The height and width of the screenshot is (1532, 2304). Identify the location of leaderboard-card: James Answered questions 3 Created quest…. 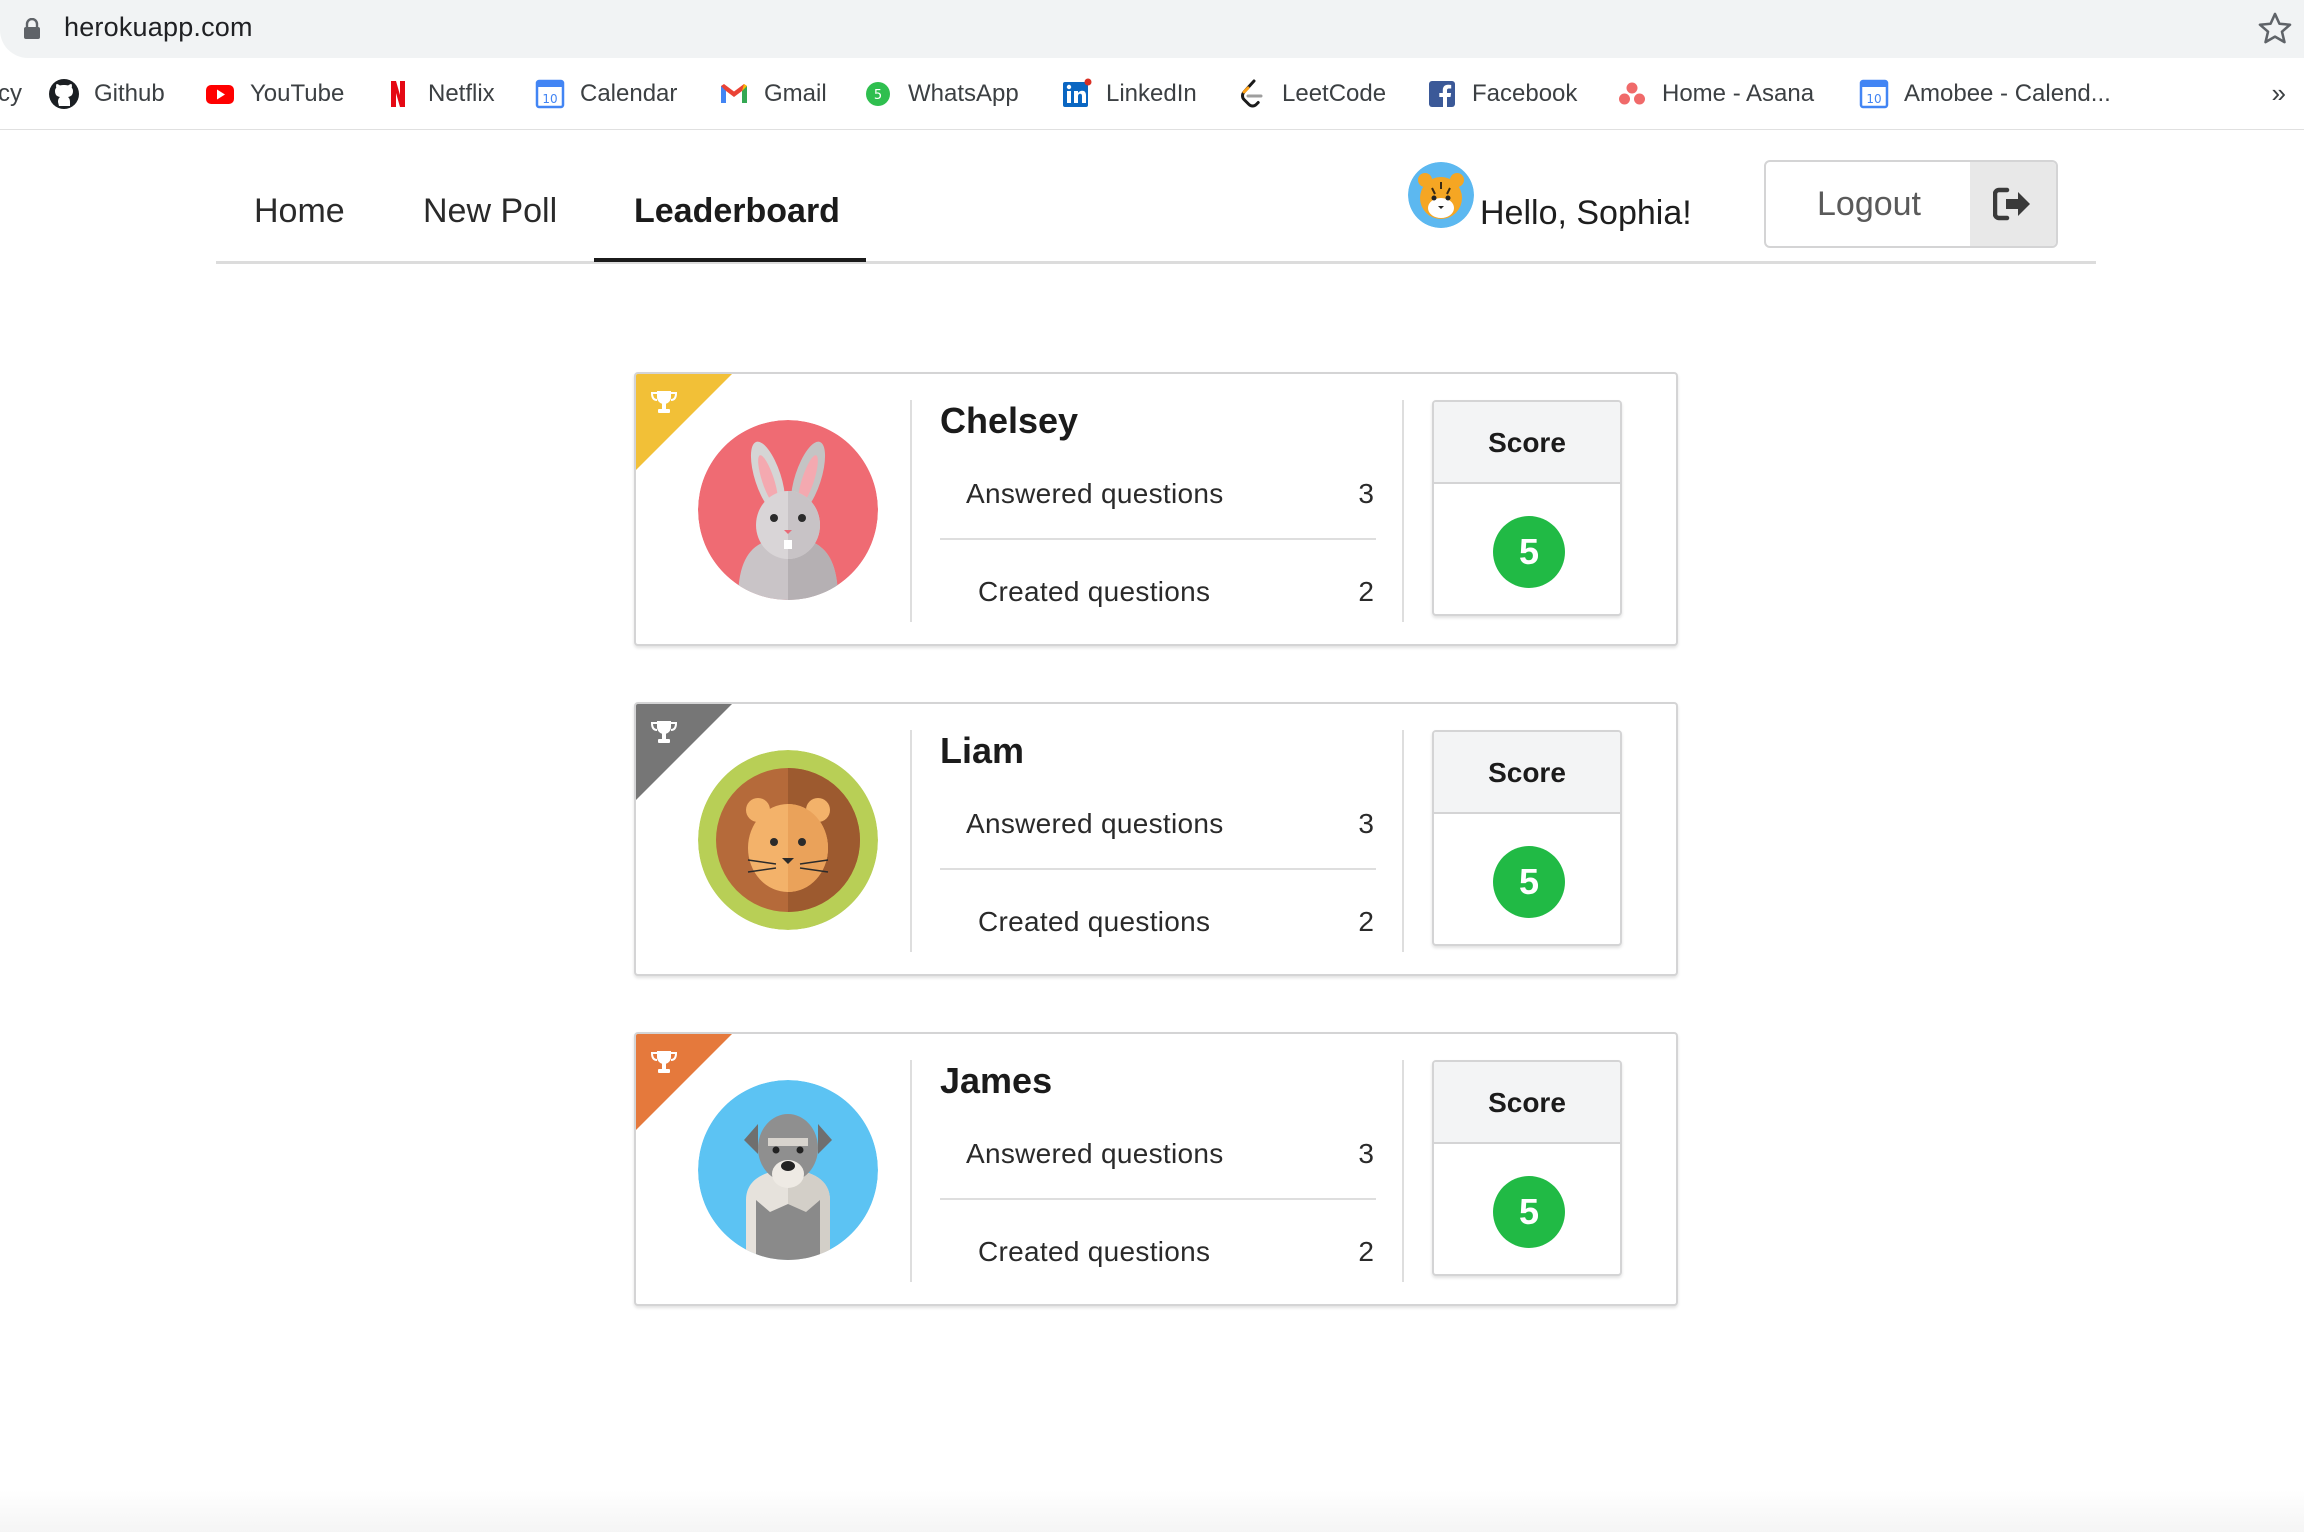
(1156, 1169).